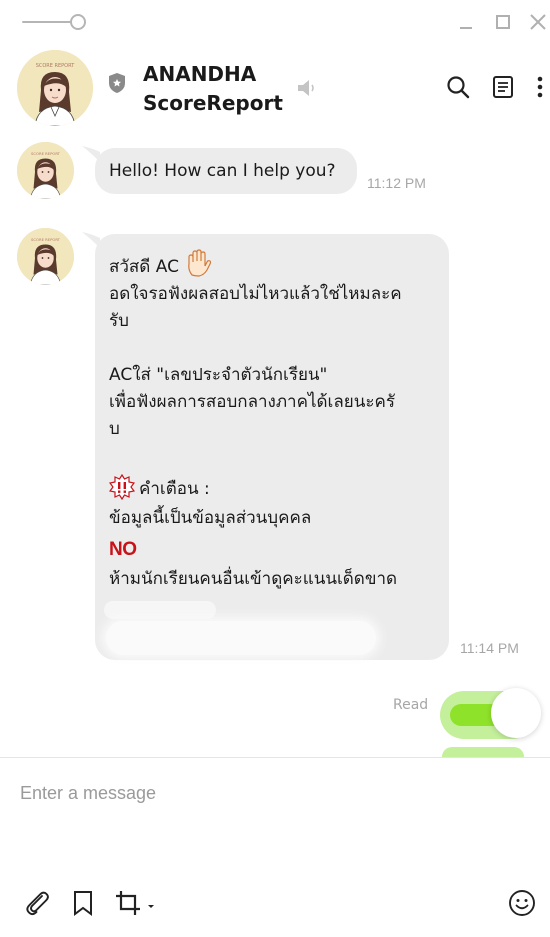  I want to click on read-status: Read, so click(411, 705).